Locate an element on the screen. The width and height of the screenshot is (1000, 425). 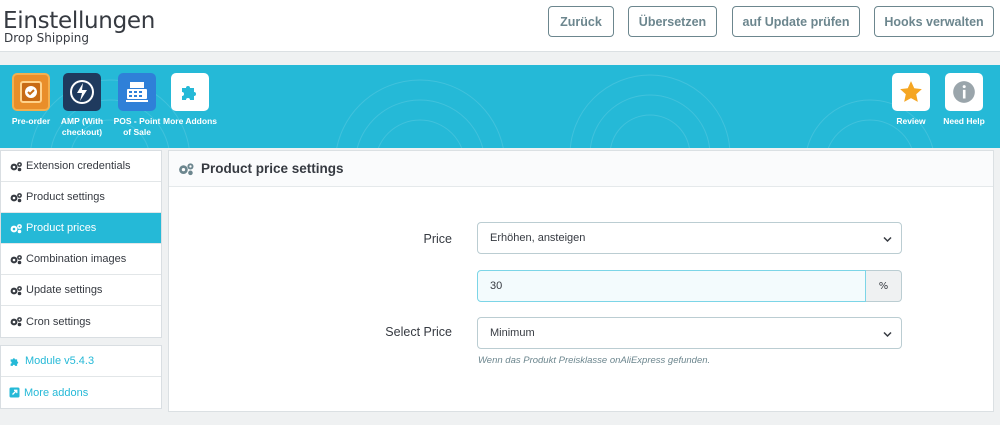
sidebar-item-extension-credentials: Extension credentials is located at coordinates (81, 166).